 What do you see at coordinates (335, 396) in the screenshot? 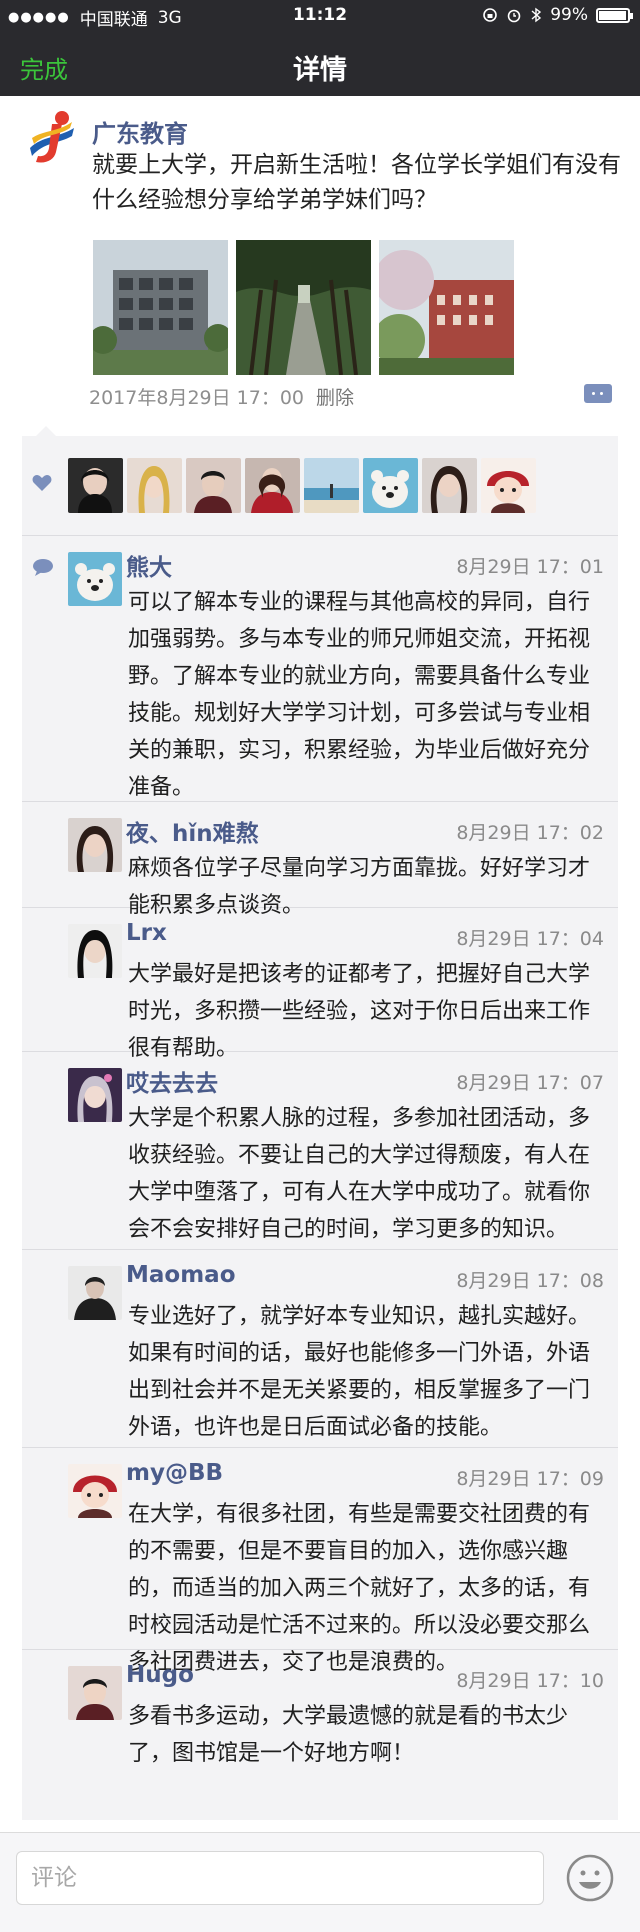
I see `delete-button: 删除` at bounding box center [335, 396].